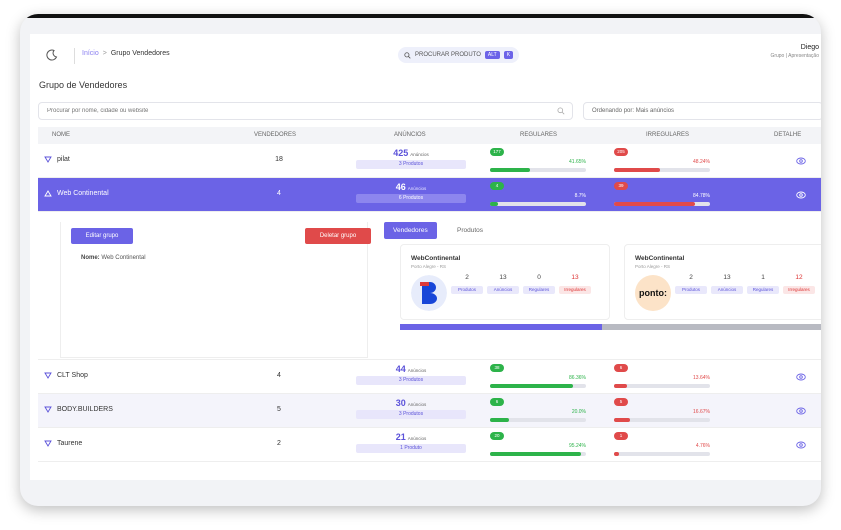  What do you see at coordinates (662, 160) in the screenshot?
I see `irregular-metric: 205 48.24%` at bounding box center [662, 160].